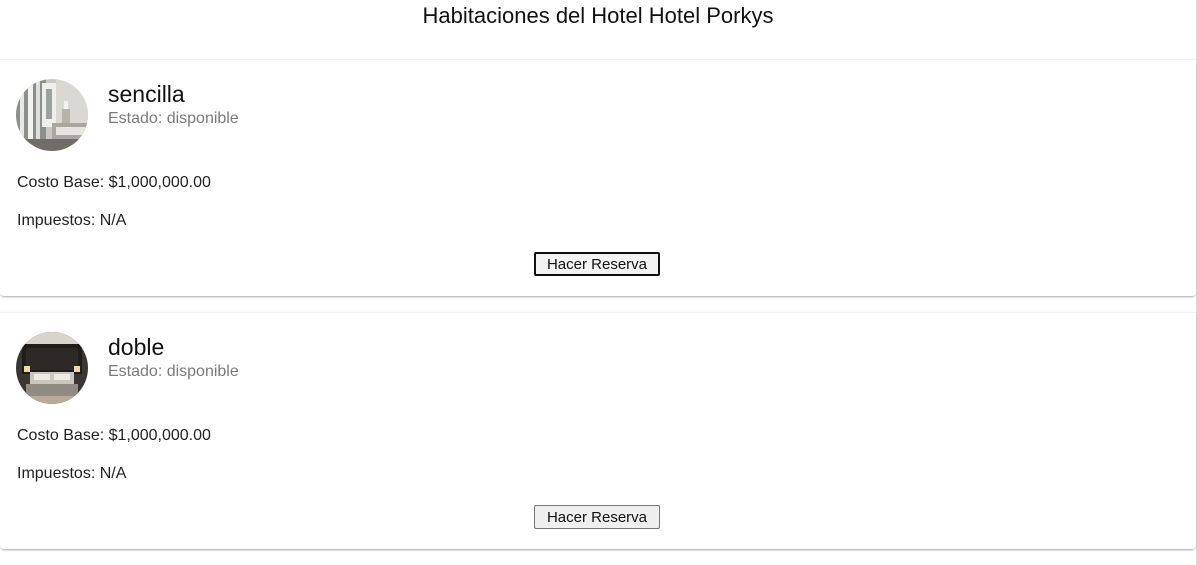 Image resolution: width=1198 pixels, height=565 pixels. I want to click on room-name: sencilla, so click(146, 94).